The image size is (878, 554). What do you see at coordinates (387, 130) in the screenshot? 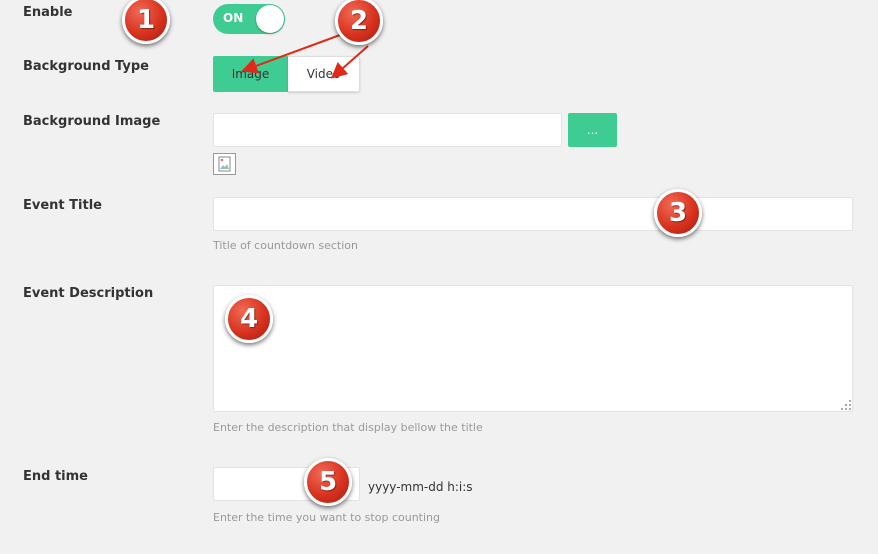
I see `background-image-input` at bounding box center [387, 130].